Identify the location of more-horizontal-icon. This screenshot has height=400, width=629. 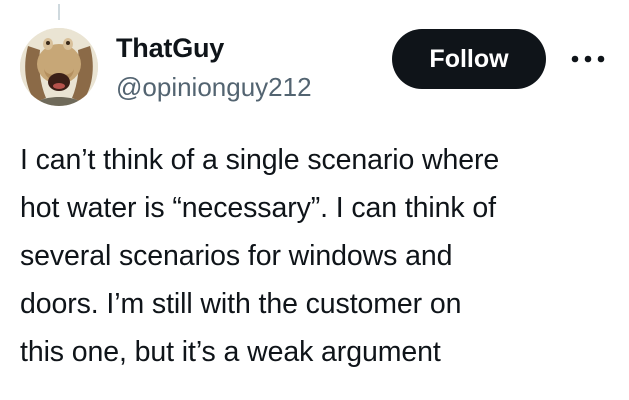
(588, 59).